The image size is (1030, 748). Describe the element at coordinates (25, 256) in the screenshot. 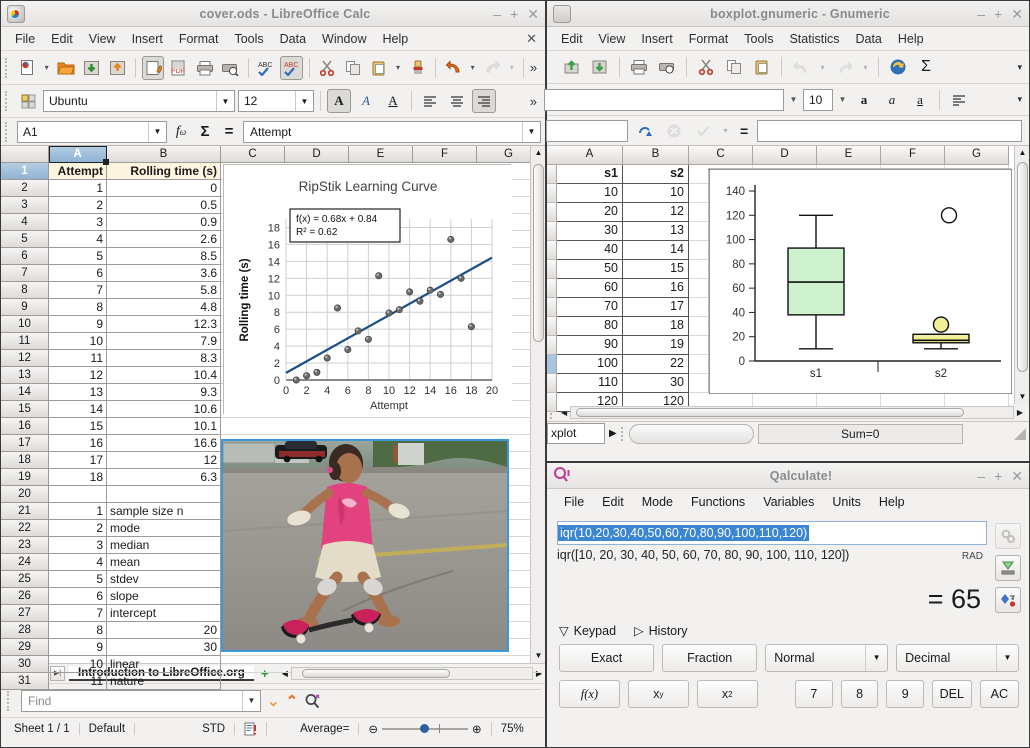

I see `row-header: 6` at that location.